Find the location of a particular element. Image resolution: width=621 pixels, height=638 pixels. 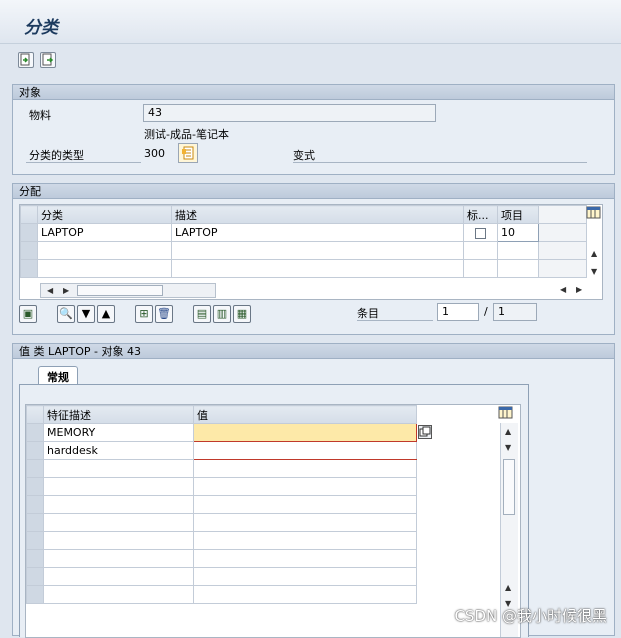

standard-checkbox-cell is located at coordinates (480, 232).